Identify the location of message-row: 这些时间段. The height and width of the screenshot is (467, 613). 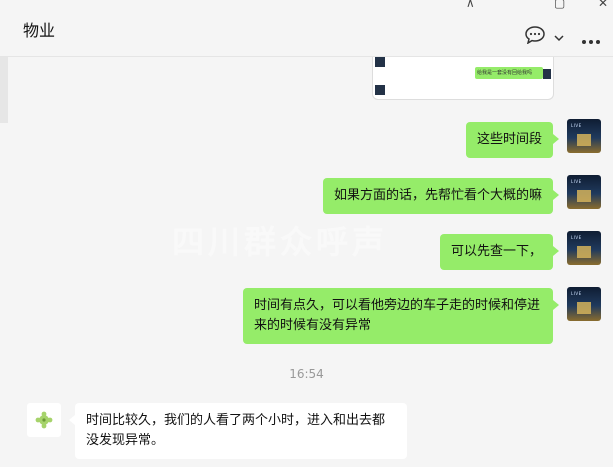
(512, 140).